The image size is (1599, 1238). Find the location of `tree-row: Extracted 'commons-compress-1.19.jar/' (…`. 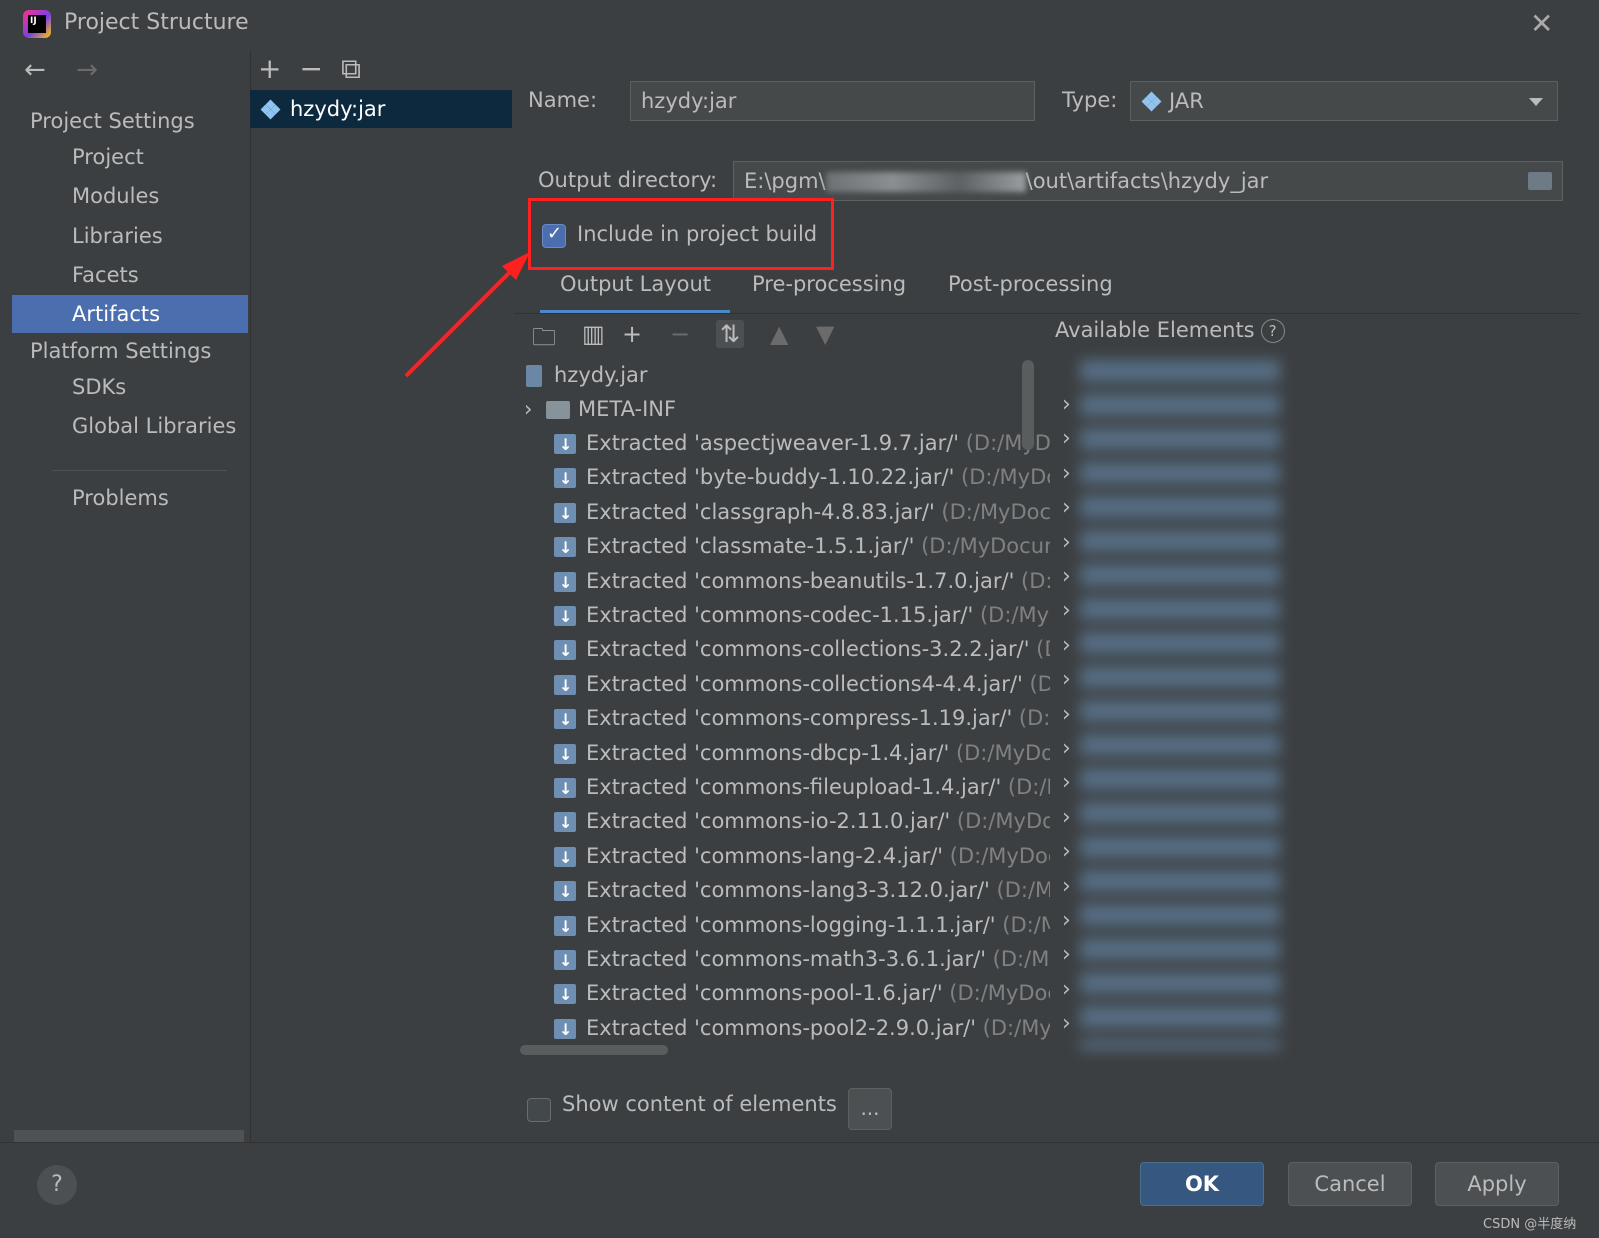

tree-row: Extracted 'commons-compress-1.19.jar/' (… is located at coordinates (785, 719).